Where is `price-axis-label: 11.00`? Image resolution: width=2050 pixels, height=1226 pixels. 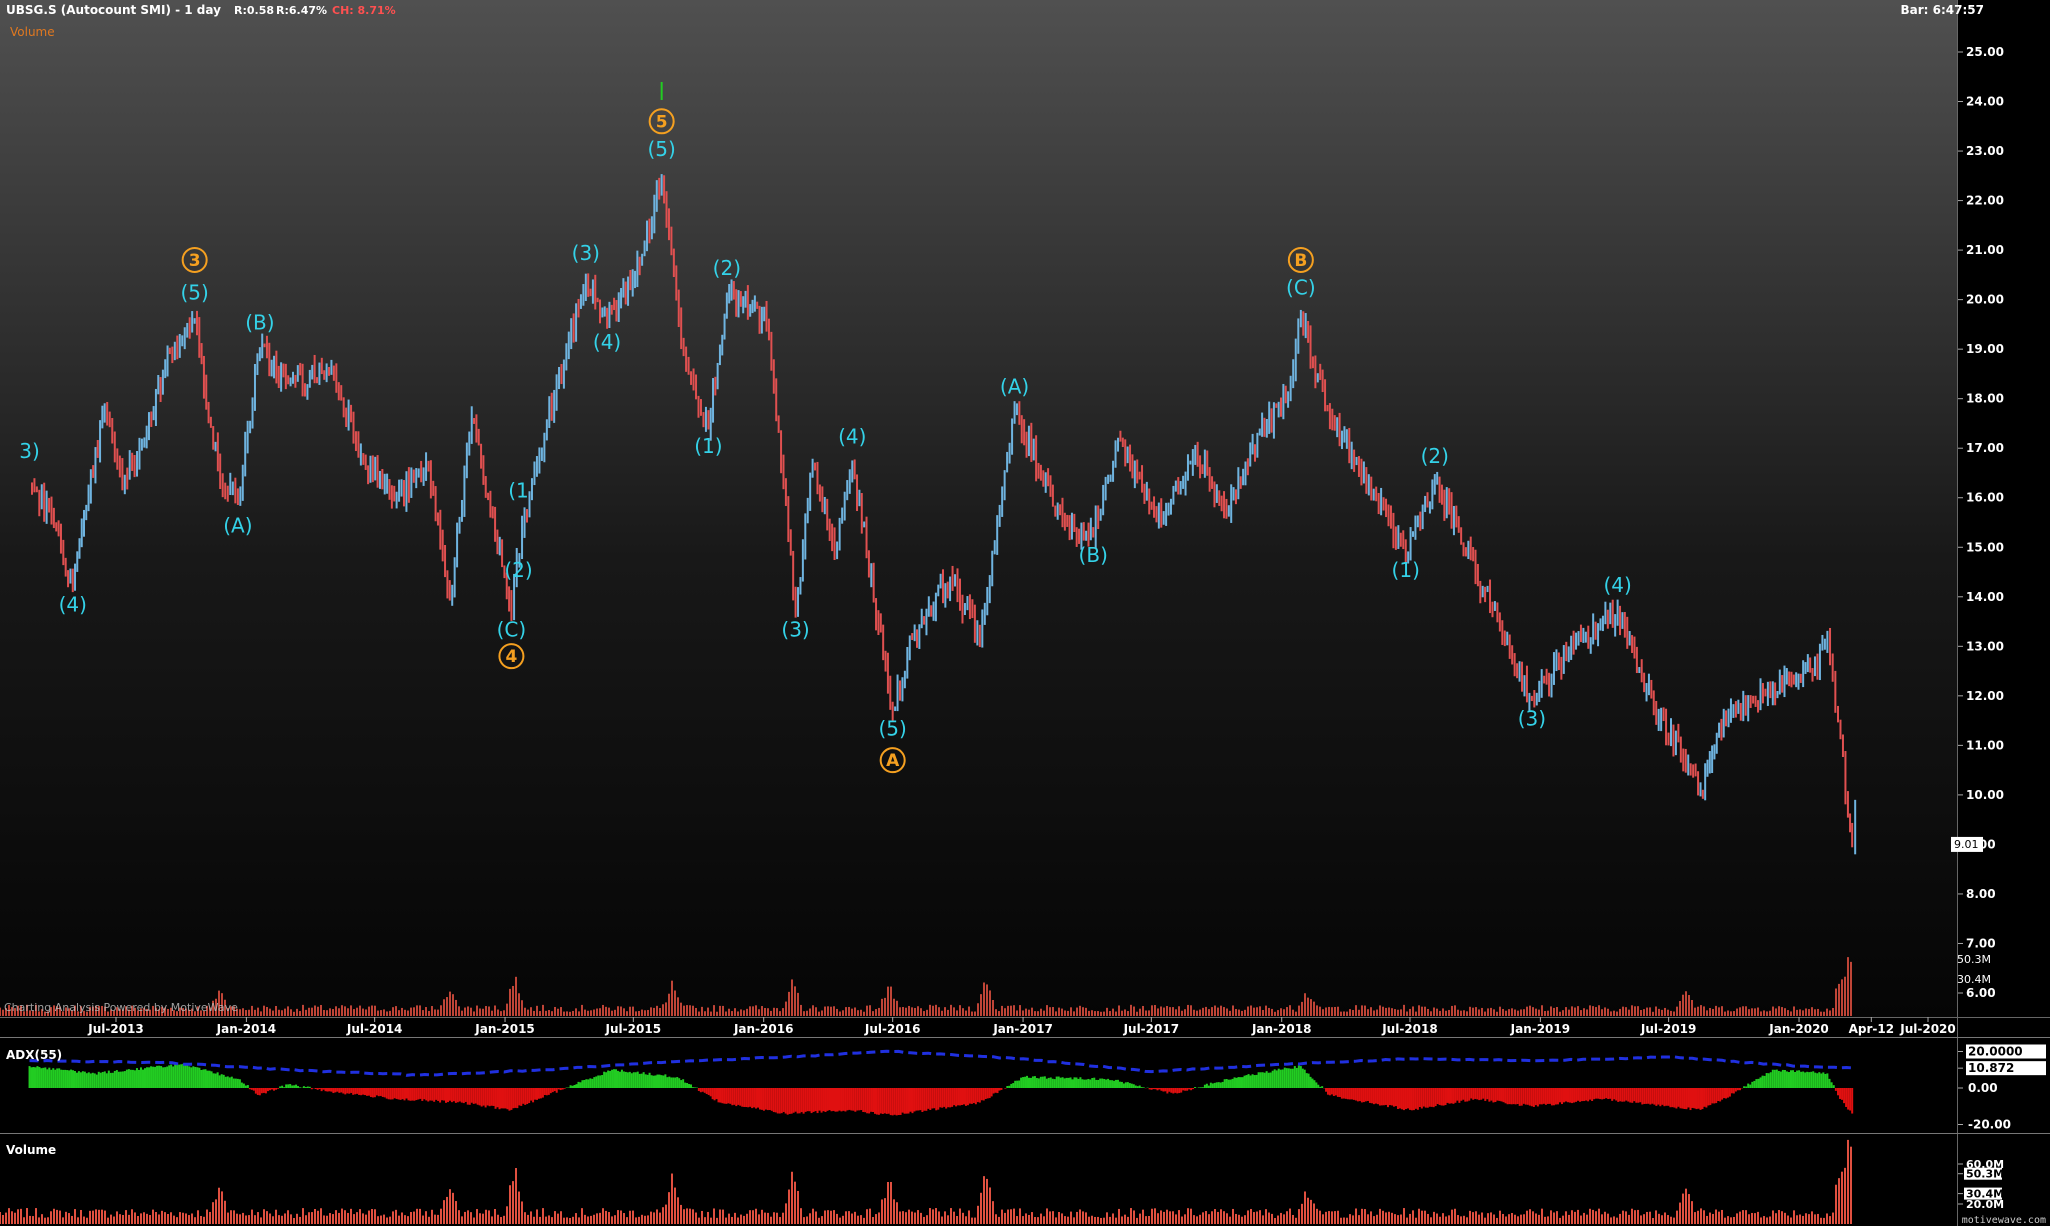
price-axis-label: 11.00 is located at coordinates (1985, 745).